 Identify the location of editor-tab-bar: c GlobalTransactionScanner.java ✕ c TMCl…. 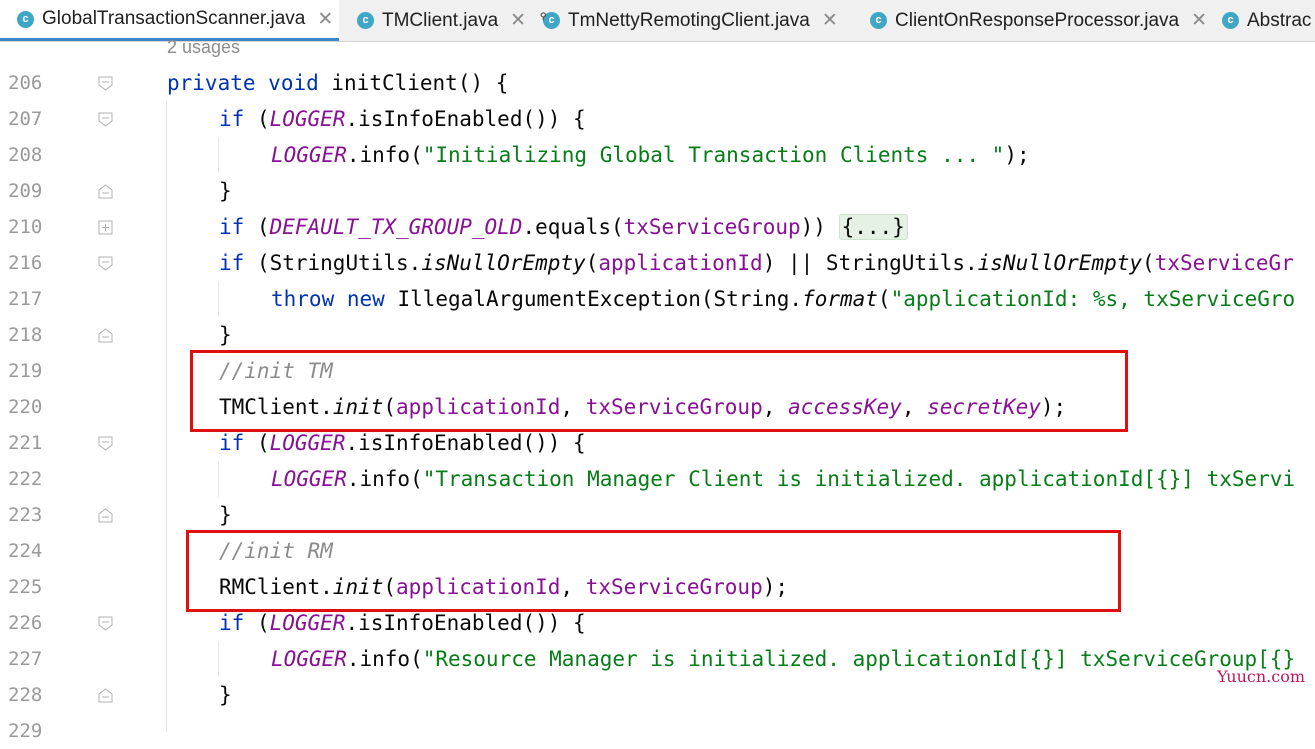
(657, 21).